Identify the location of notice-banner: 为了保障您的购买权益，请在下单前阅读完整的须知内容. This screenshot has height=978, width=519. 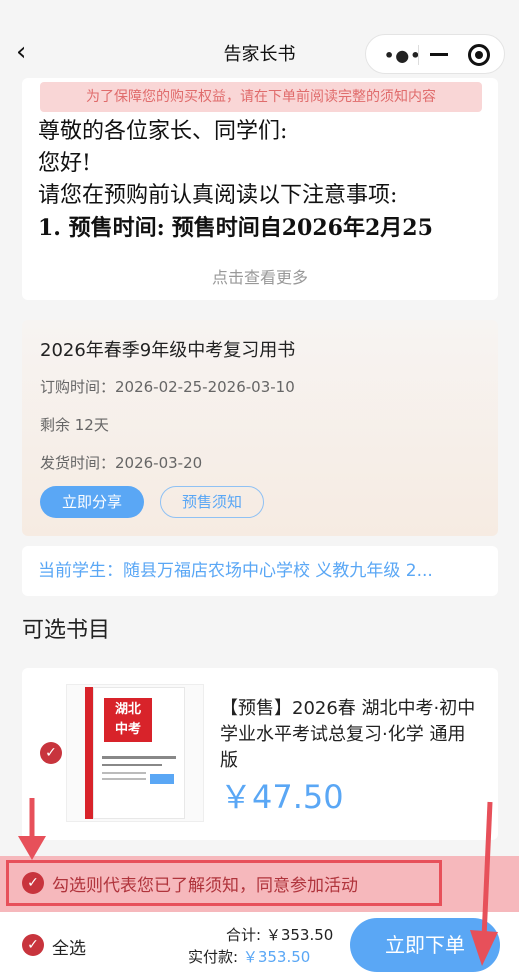
(261, 97).